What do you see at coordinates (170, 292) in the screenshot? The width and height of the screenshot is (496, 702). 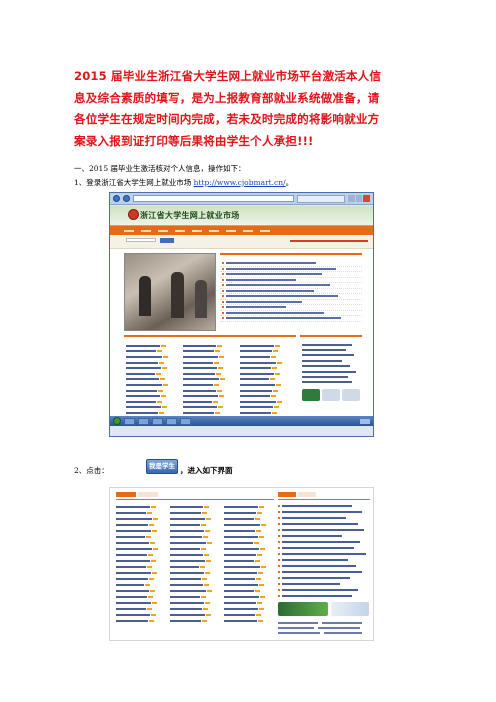 I see `news-photo` at bounding box center [170, 292].